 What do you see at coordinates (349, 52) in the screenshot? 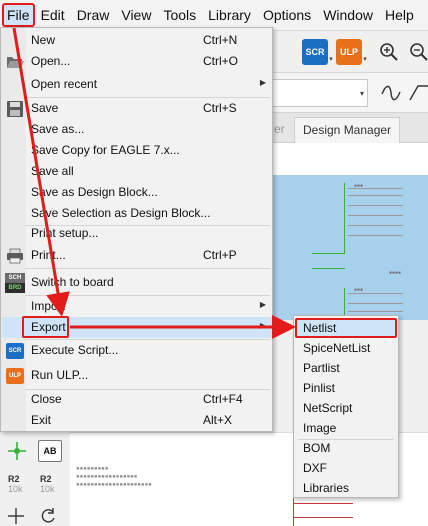
I see `run-ulp-button: ULP` at bounding box center [349, 52].